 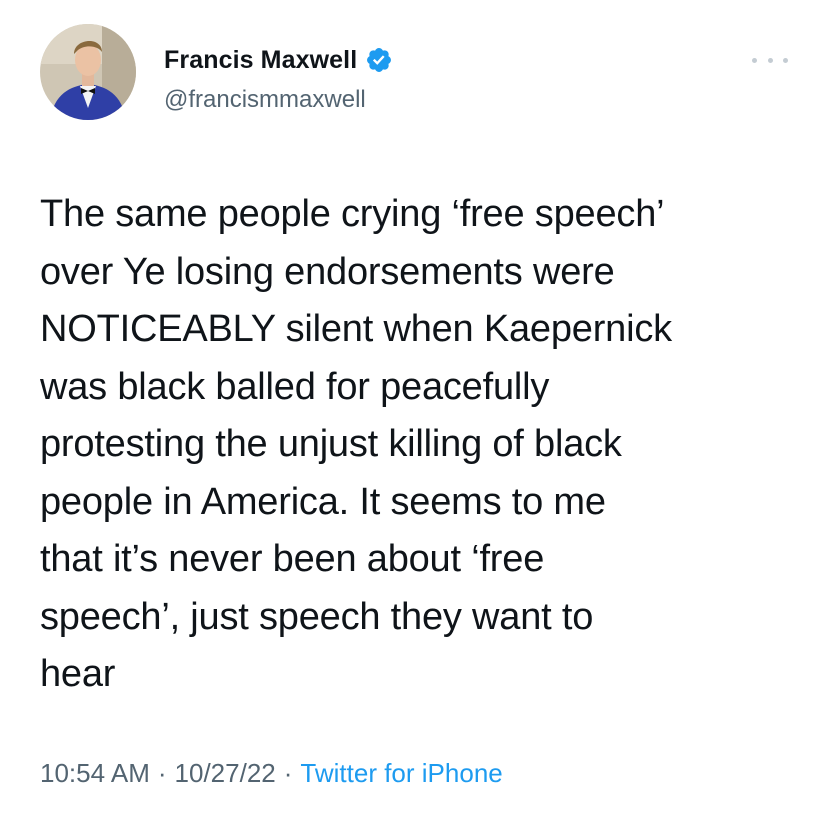 I want to click on tweet-time: 10:54 AM, so click(x=95, y=773).